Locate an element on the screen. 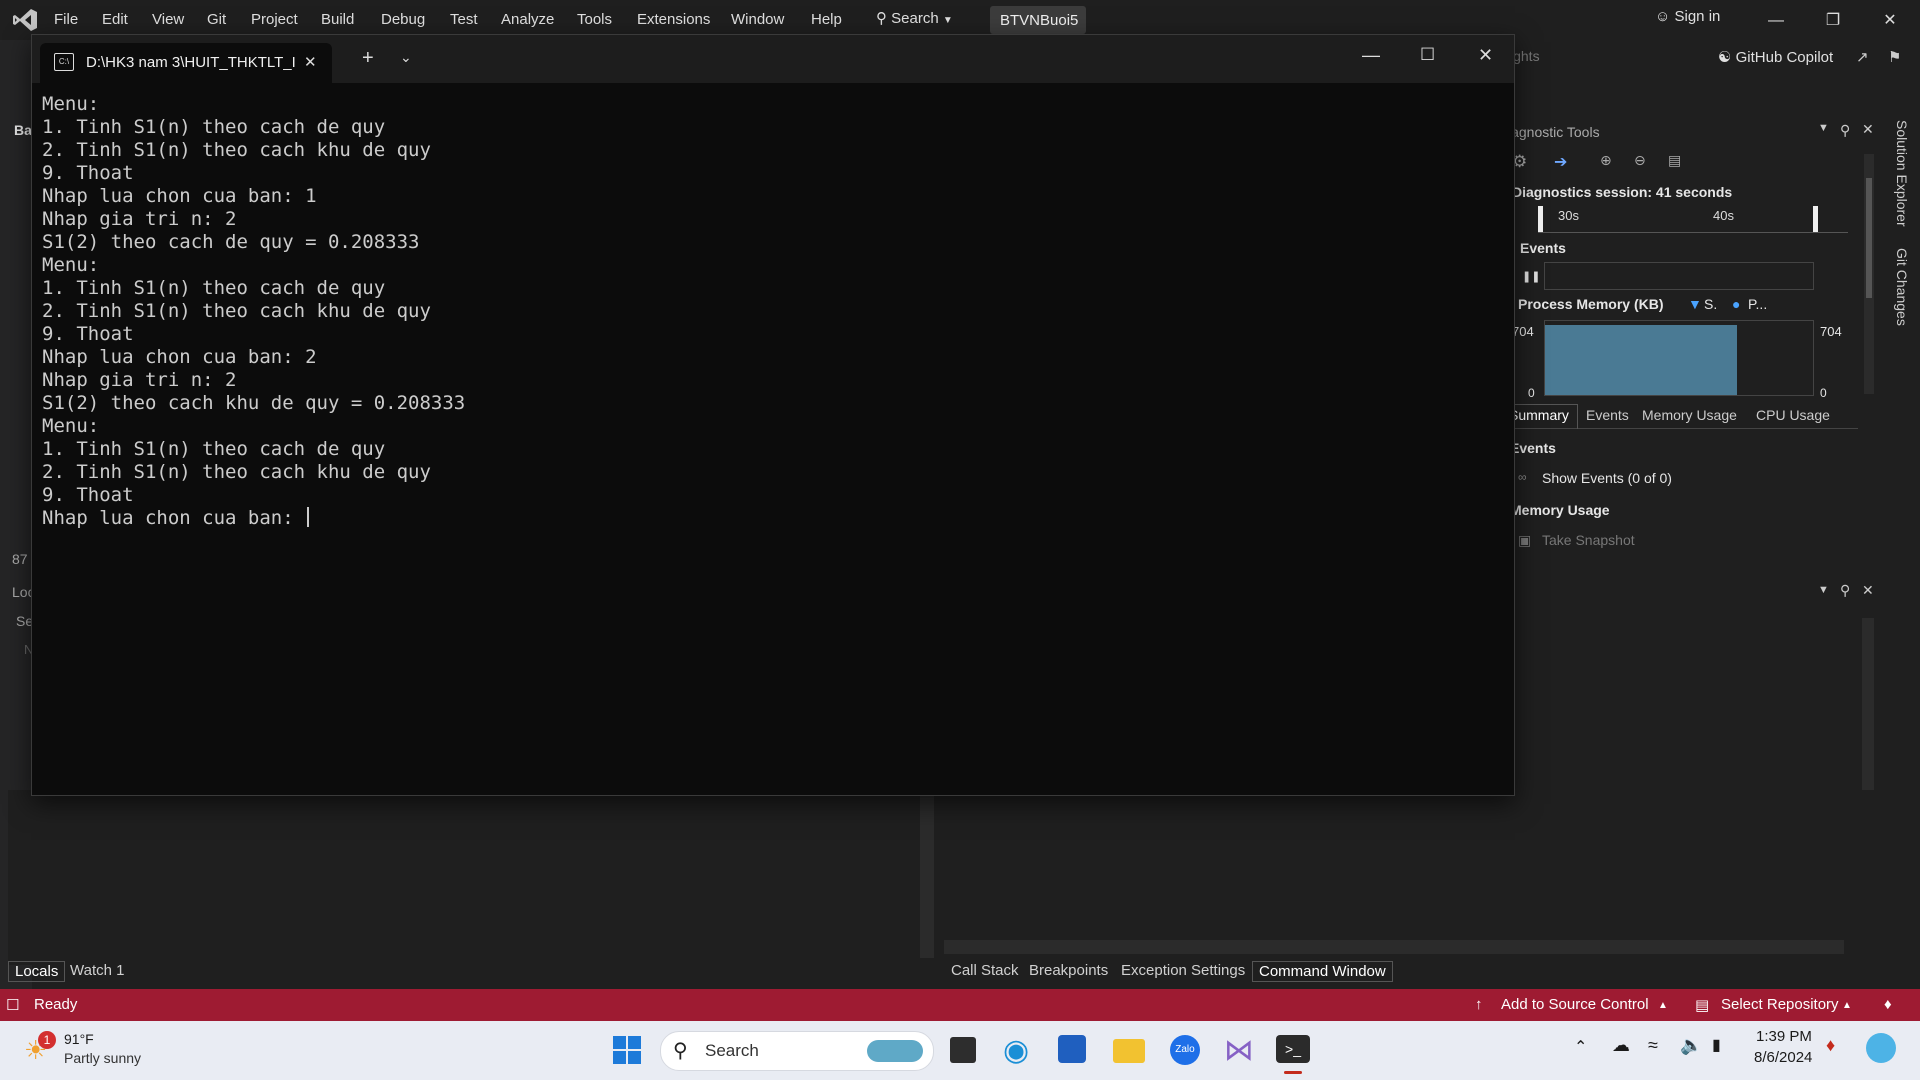 The width and height of the screenshot is (1920, 1080). terminal-maximize-button: ☐ is located at coordinates (1427, 55).